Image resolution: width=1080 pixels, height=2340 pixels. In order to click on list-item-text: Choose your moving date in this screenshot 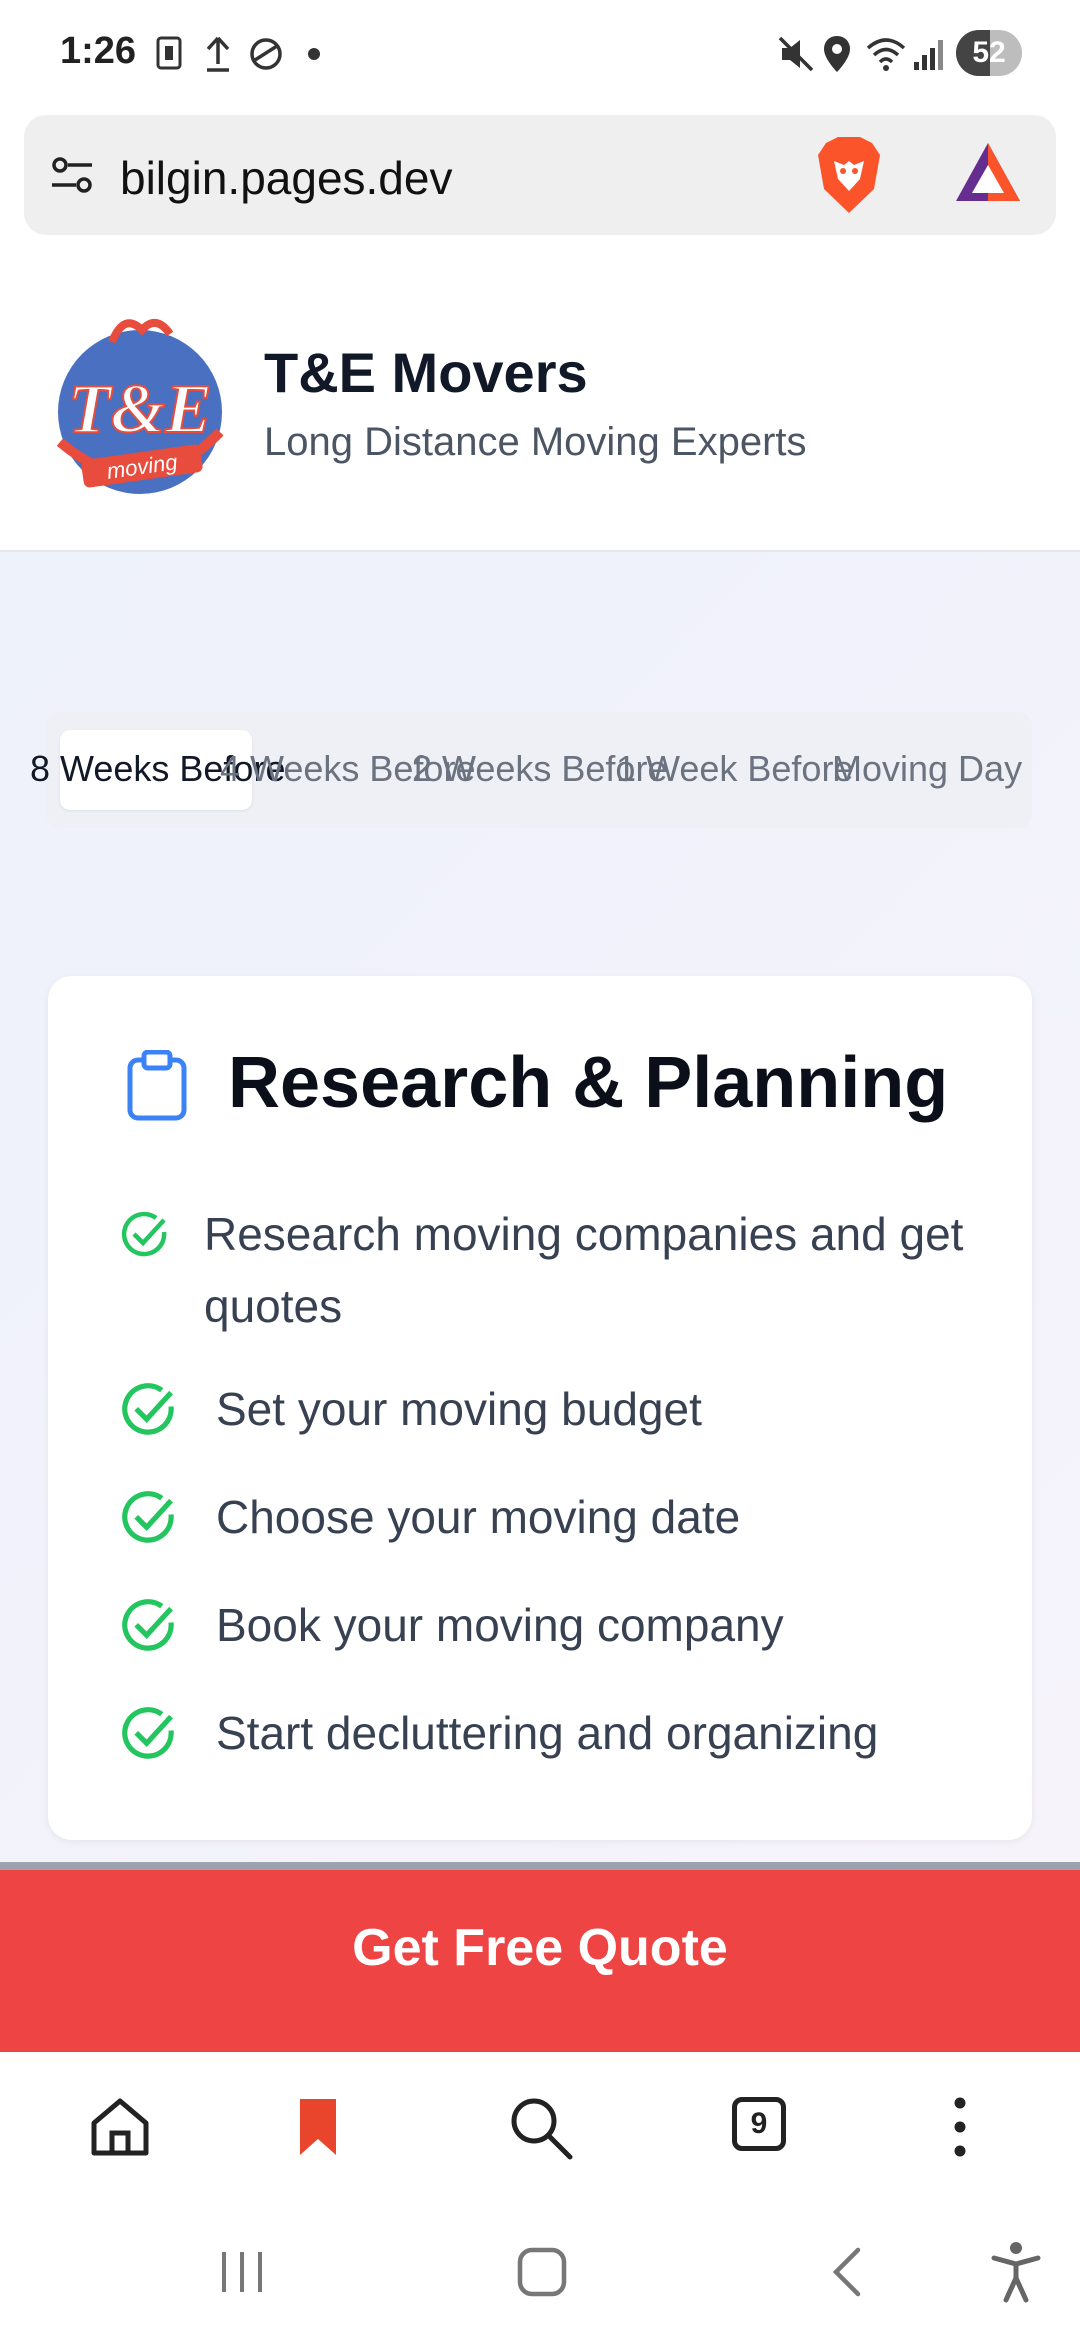, I will do `click(478, 1517)`.